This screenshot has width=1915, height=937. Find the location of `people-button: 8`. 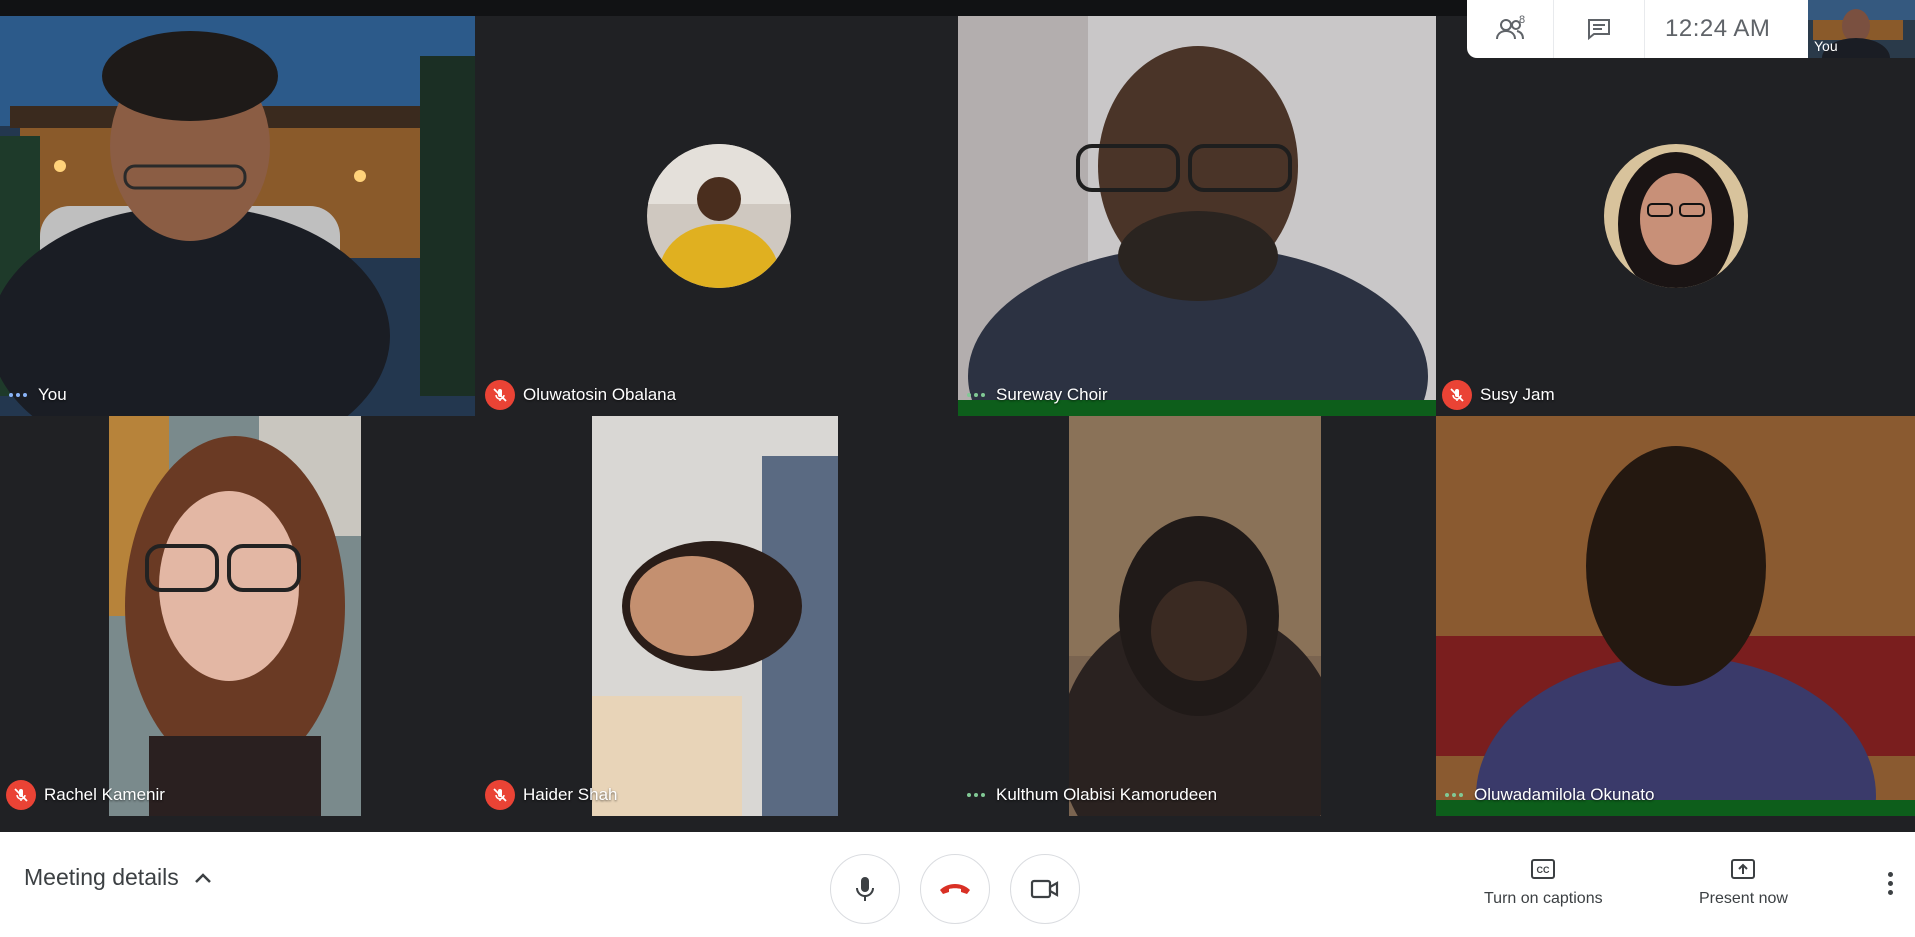

people-button: 8 is located at coordinates (1510, 29).